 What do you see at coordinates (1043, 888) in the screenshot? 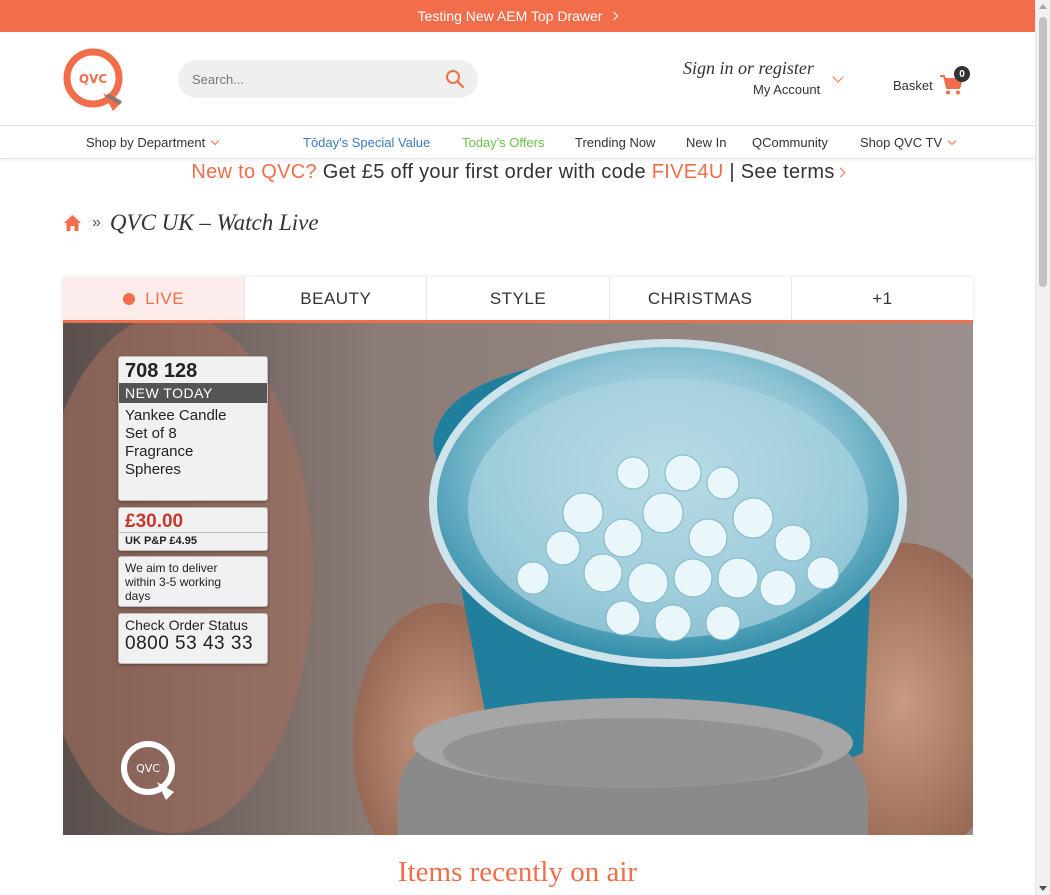
I see `scroll-down-icon` at bounding box center [1043, 888].